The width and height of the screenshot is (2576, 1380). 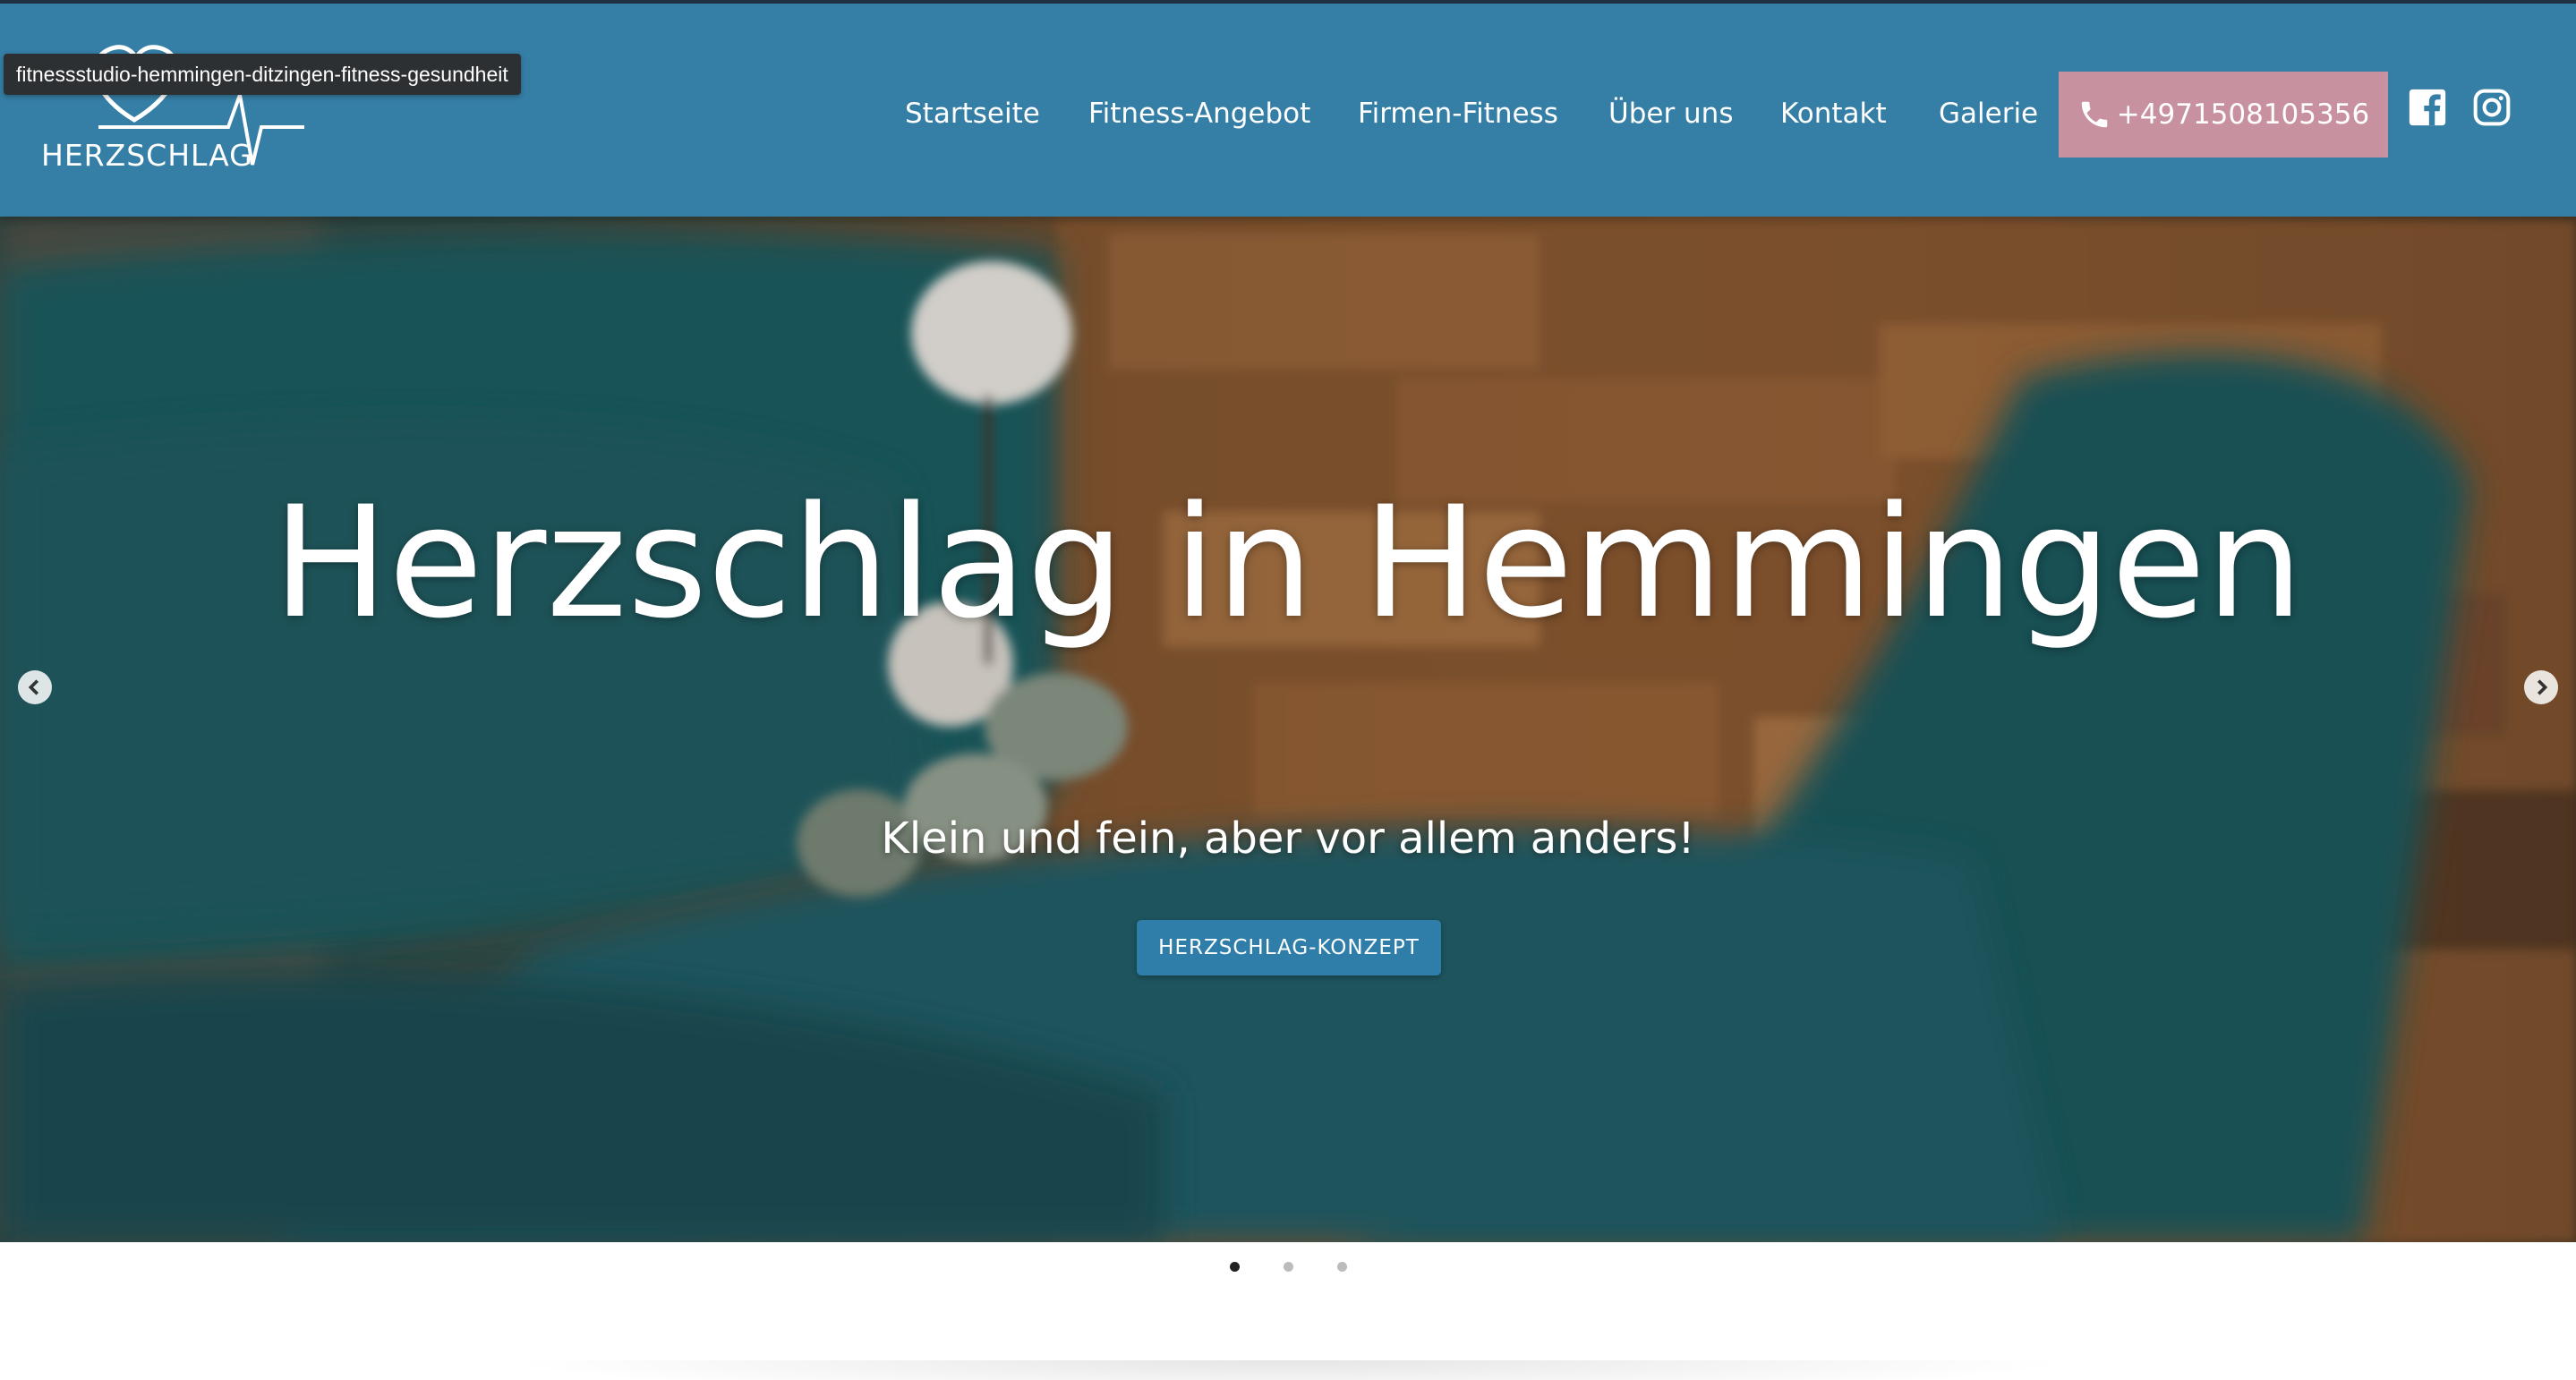 I want to click on chevron-right-icon, so click(x=2542, y=687).